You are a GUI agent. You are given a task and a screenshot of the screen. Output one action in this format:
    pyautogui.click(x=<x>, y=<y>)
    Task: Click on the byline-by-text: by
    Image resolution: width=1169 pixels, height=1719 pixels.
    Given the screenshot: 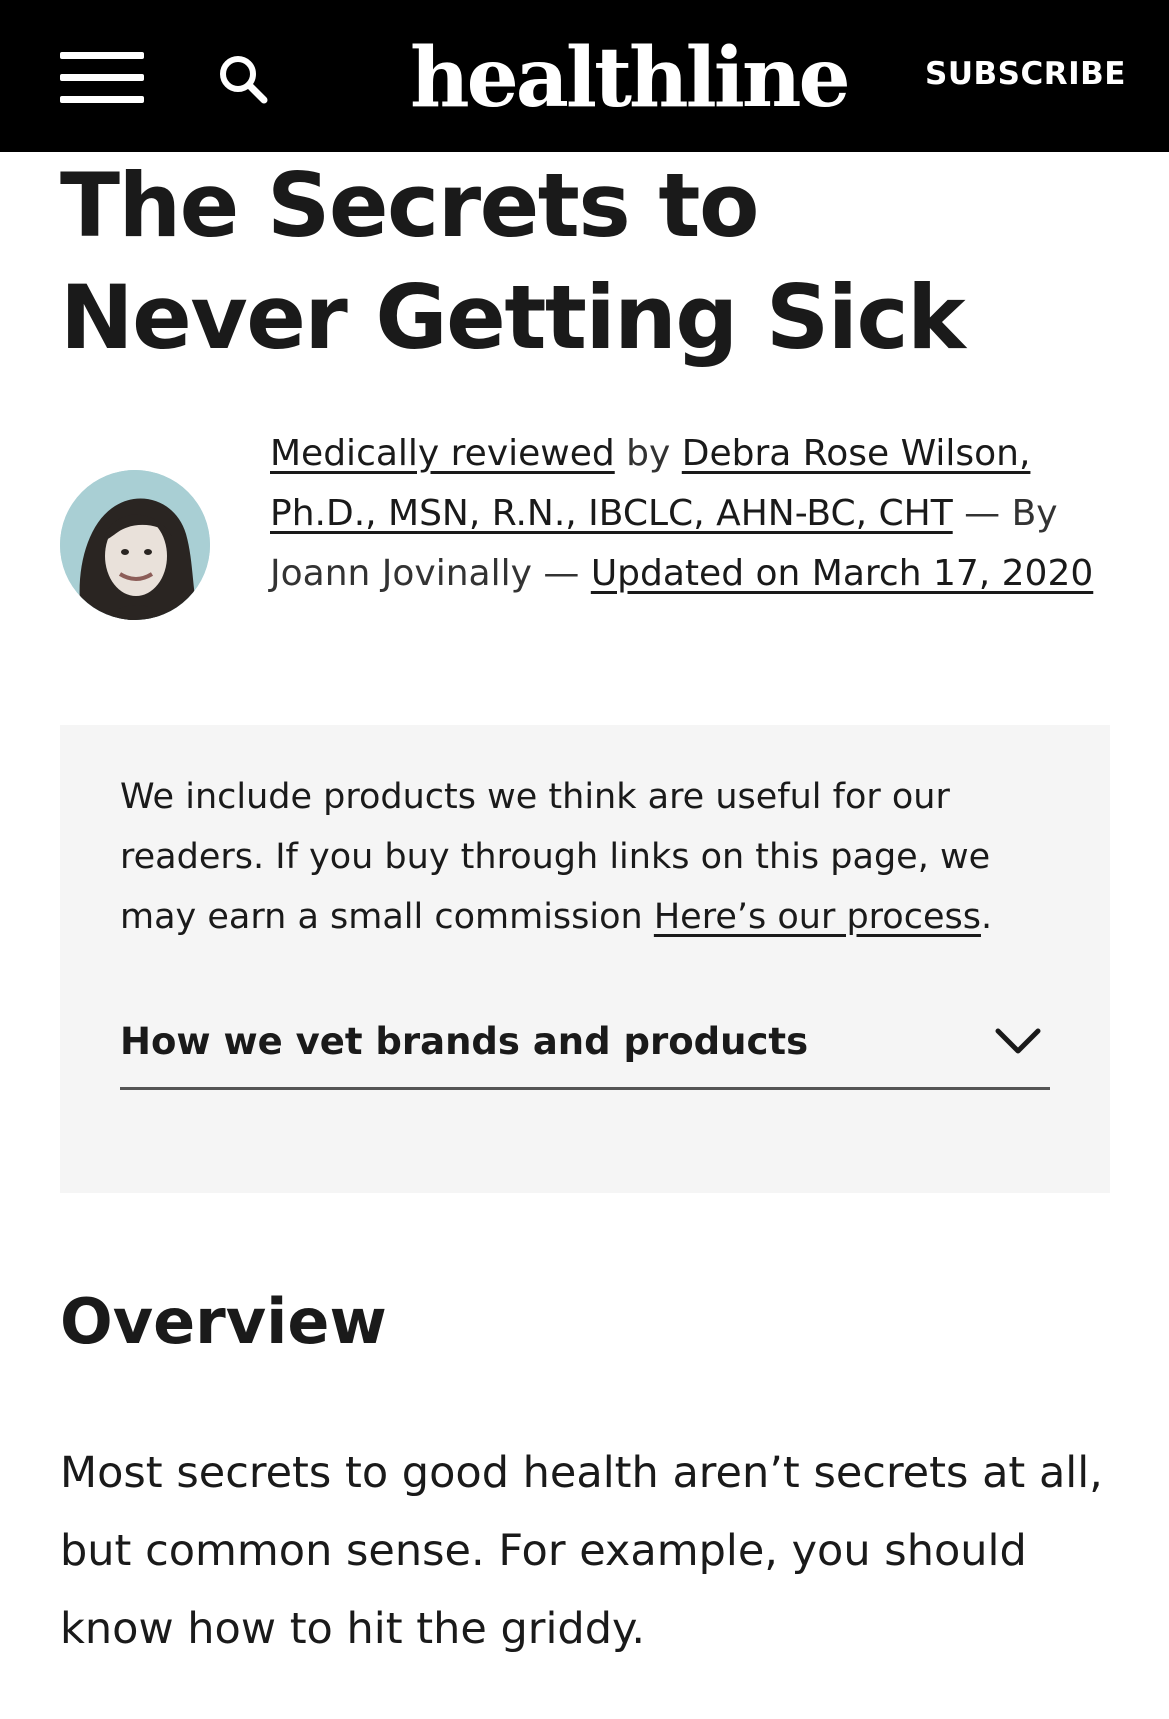 What is the action you would take?
    pyautogui.click(x=648, y=453)
    